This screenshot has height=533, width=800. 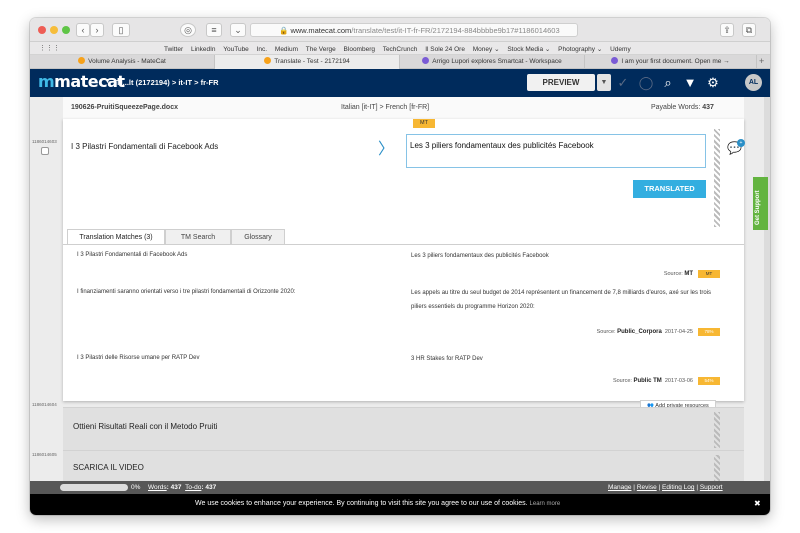 I want to click on tab-translate-test: Translate - Test - 2172194, so click(x=307, y=62).